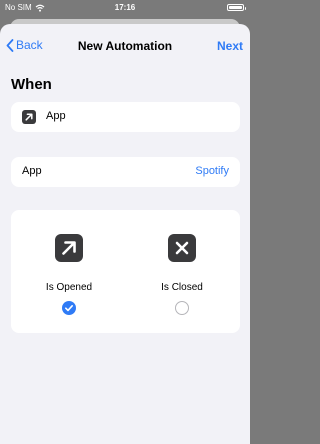 The width and height of the screenshot is (320, 444). I want to click on option-is-opened: Is Opened, so click(69, 274).